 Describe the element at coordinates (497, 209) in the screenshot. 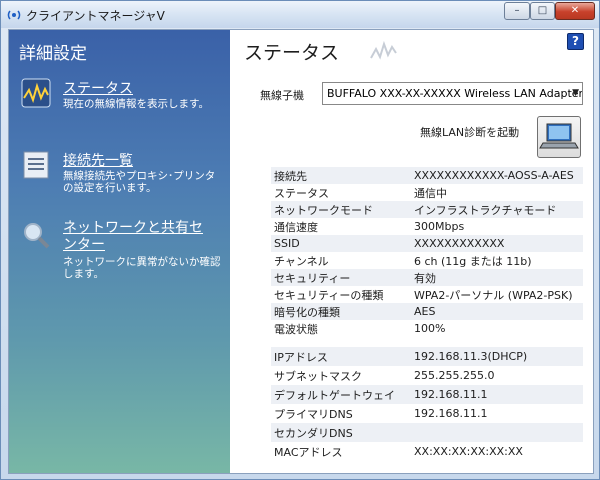

I see `info-value: インフラストラクチャモード` at that location.